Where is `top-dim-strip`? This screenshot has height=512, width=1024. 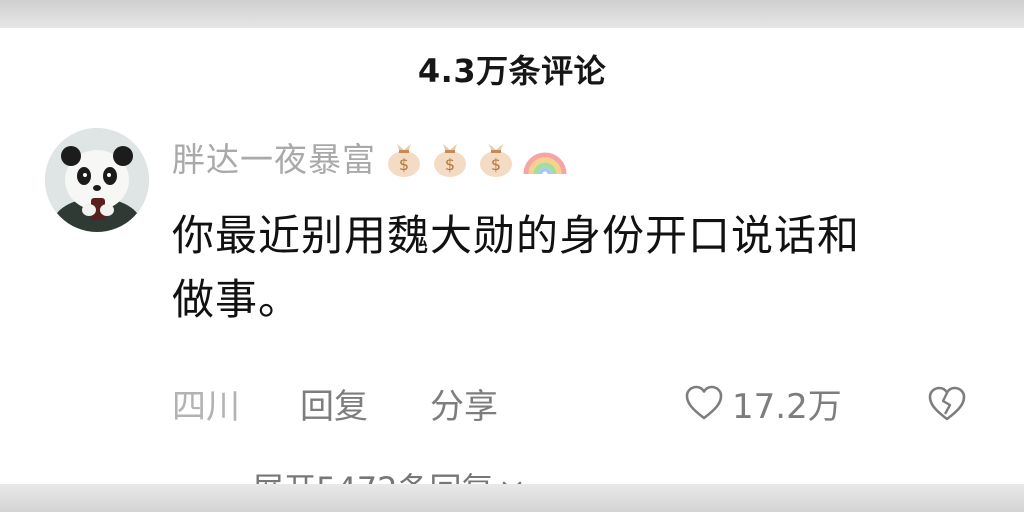 top-dim-strip is located at coordinates (512, 14).